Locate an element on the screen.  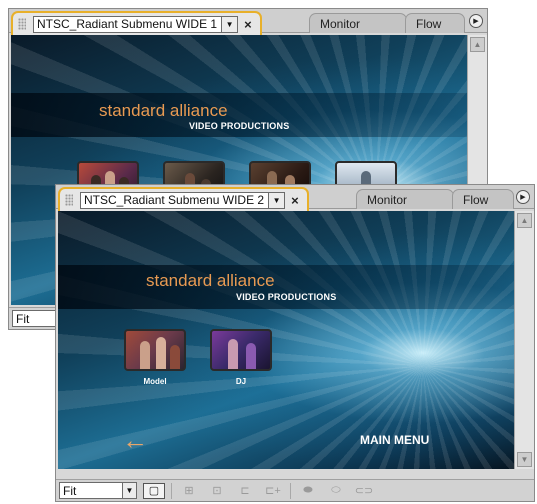
add-button-icon: ⊏+ is located at coordinates (273, 491).